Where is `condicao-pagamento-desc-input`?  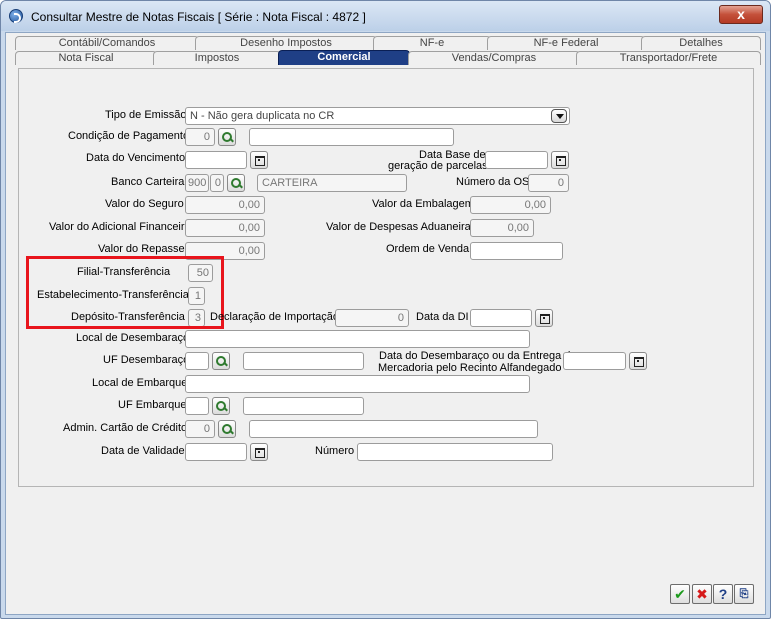
condicao-pagamento-desc-input is located at coordinates (351, 137).